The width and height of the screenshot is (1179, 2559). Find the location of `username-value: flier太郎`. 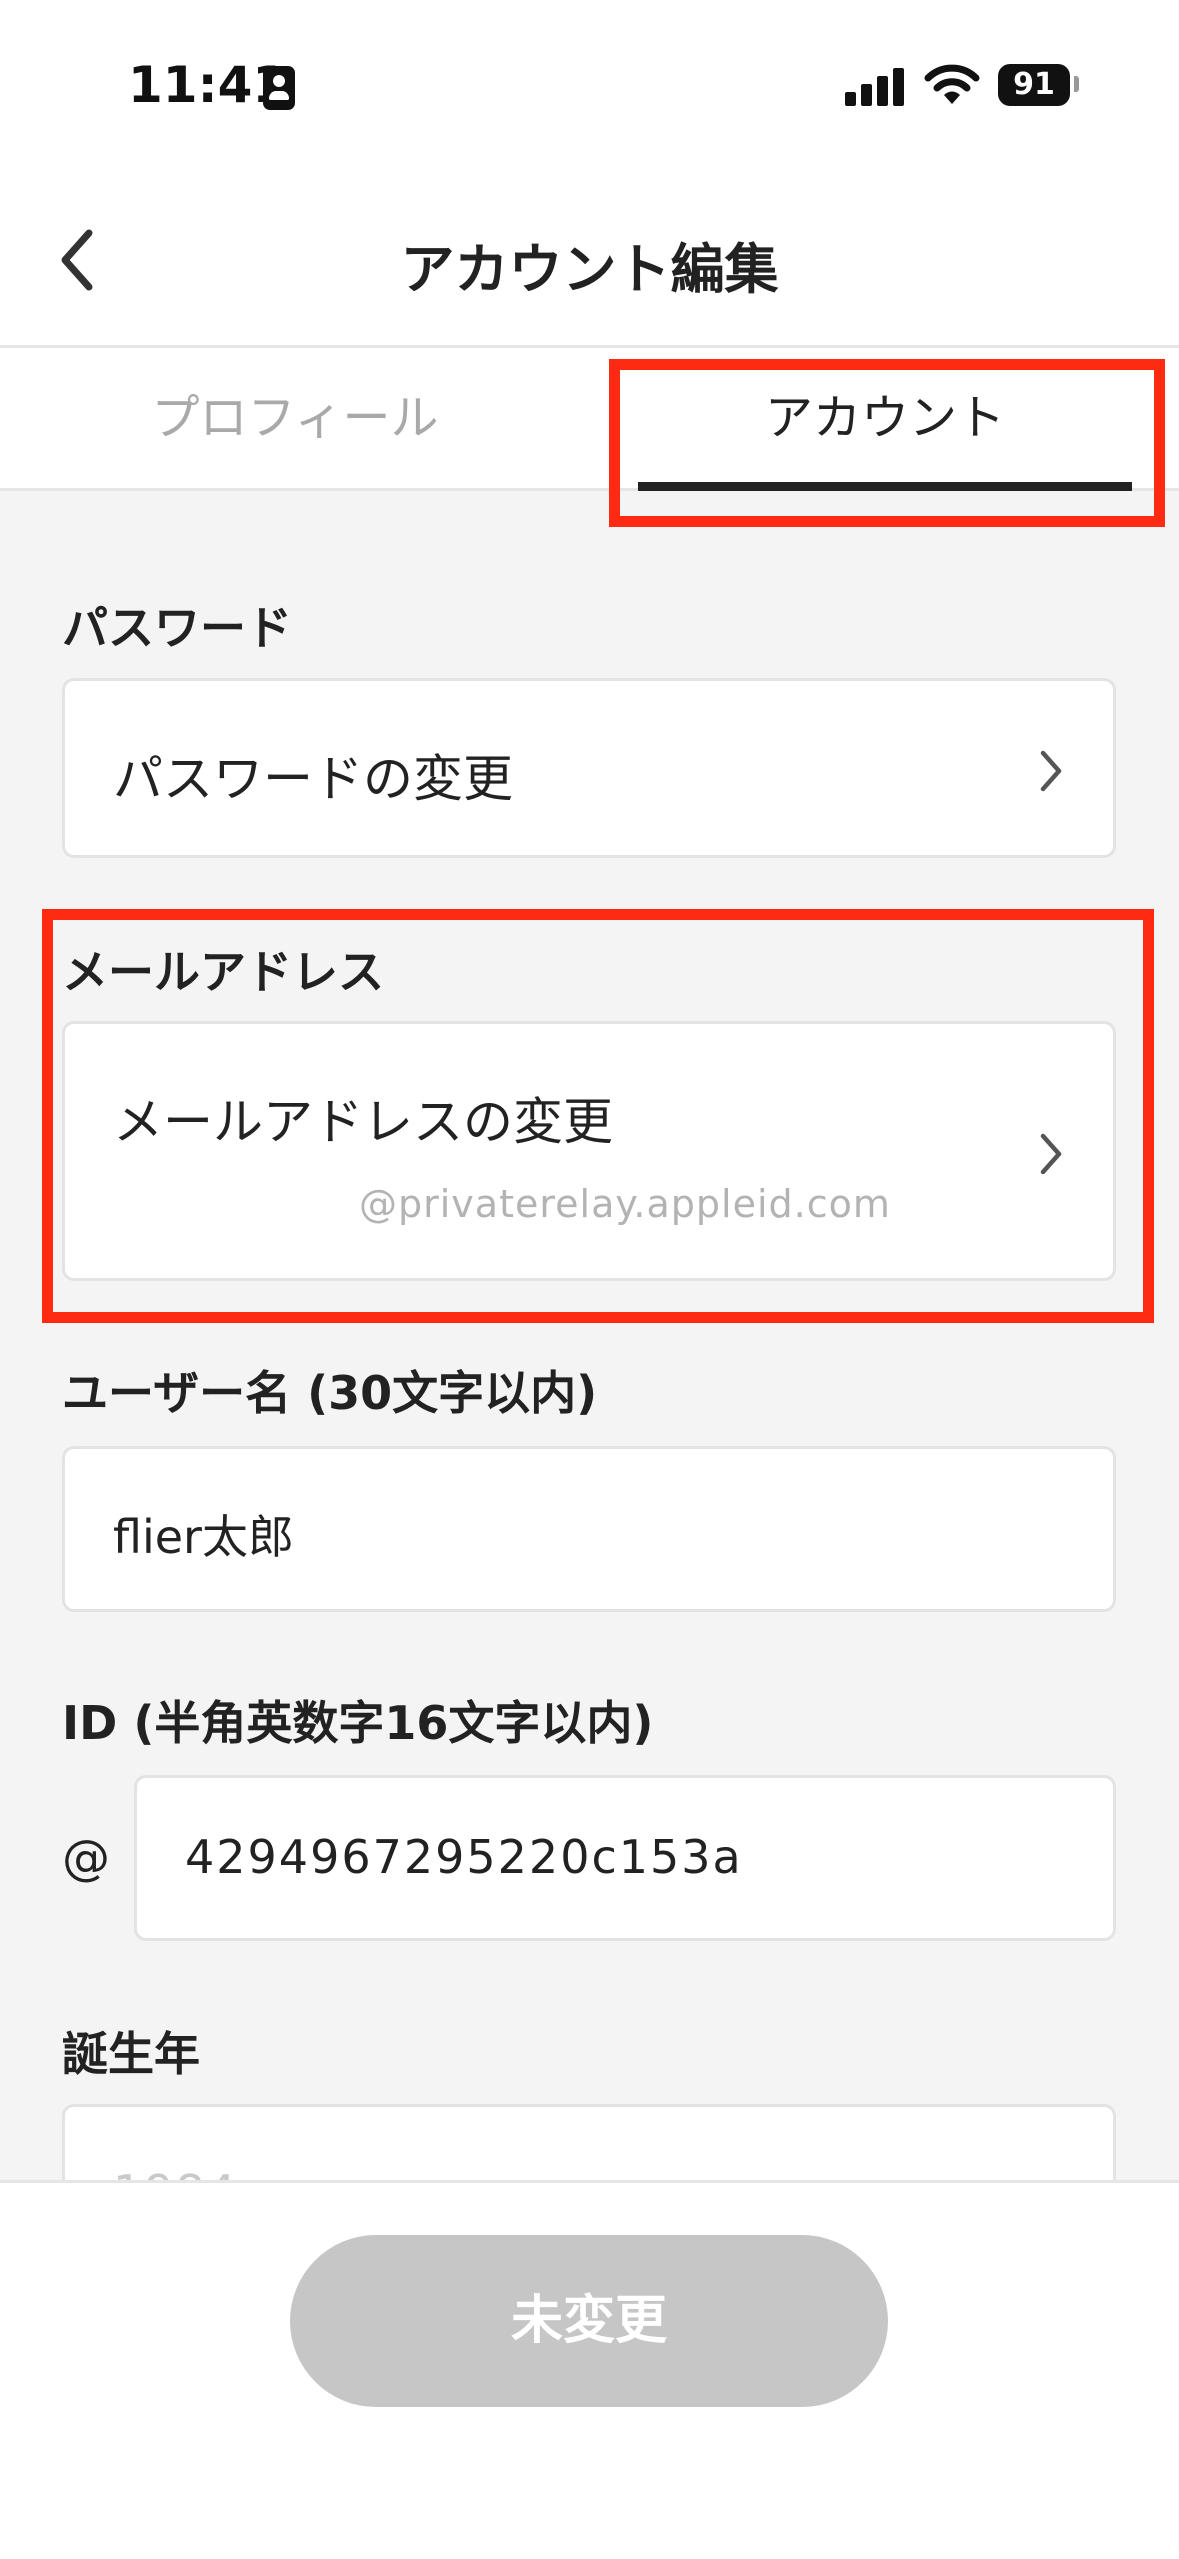

username-value: flier太郎 is located at coordinates (203, 1537).